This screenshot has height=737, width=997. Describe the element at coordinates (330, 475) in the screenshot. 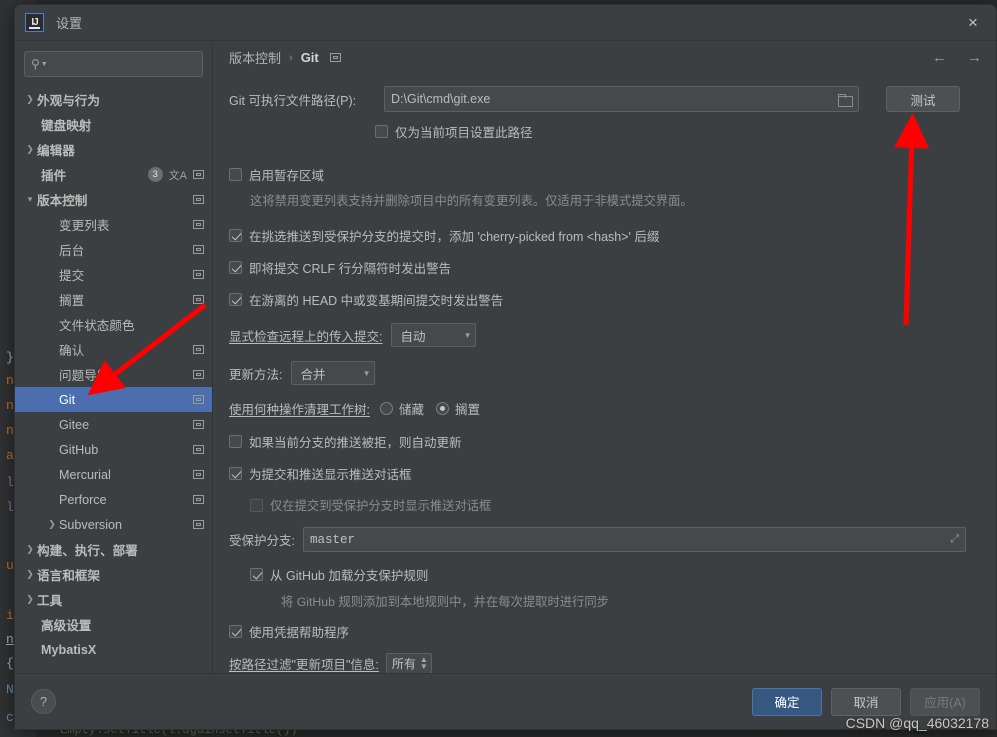

I see `show-push-dialog-label: 为提交和推送显示推送对话框` at that location.